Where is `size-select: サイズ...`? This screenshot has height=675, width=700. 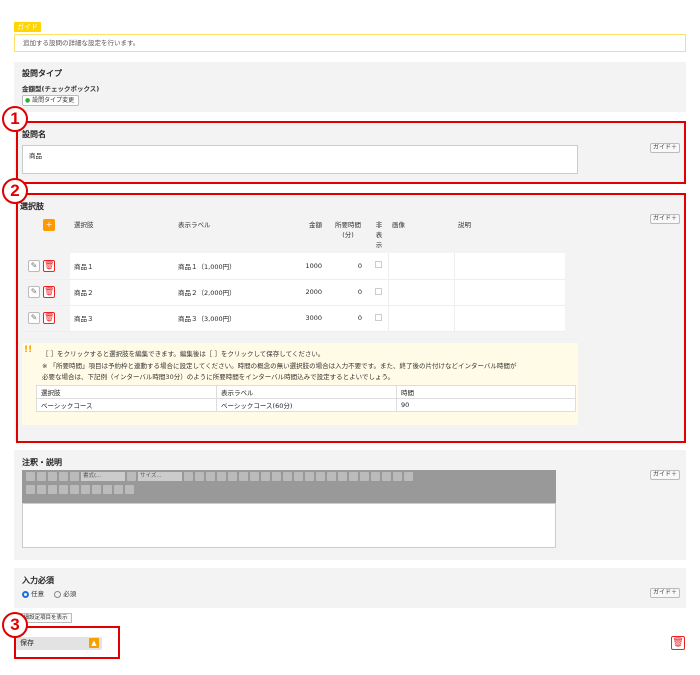
size-select: サイズ... is located at coordinates (160, 476).